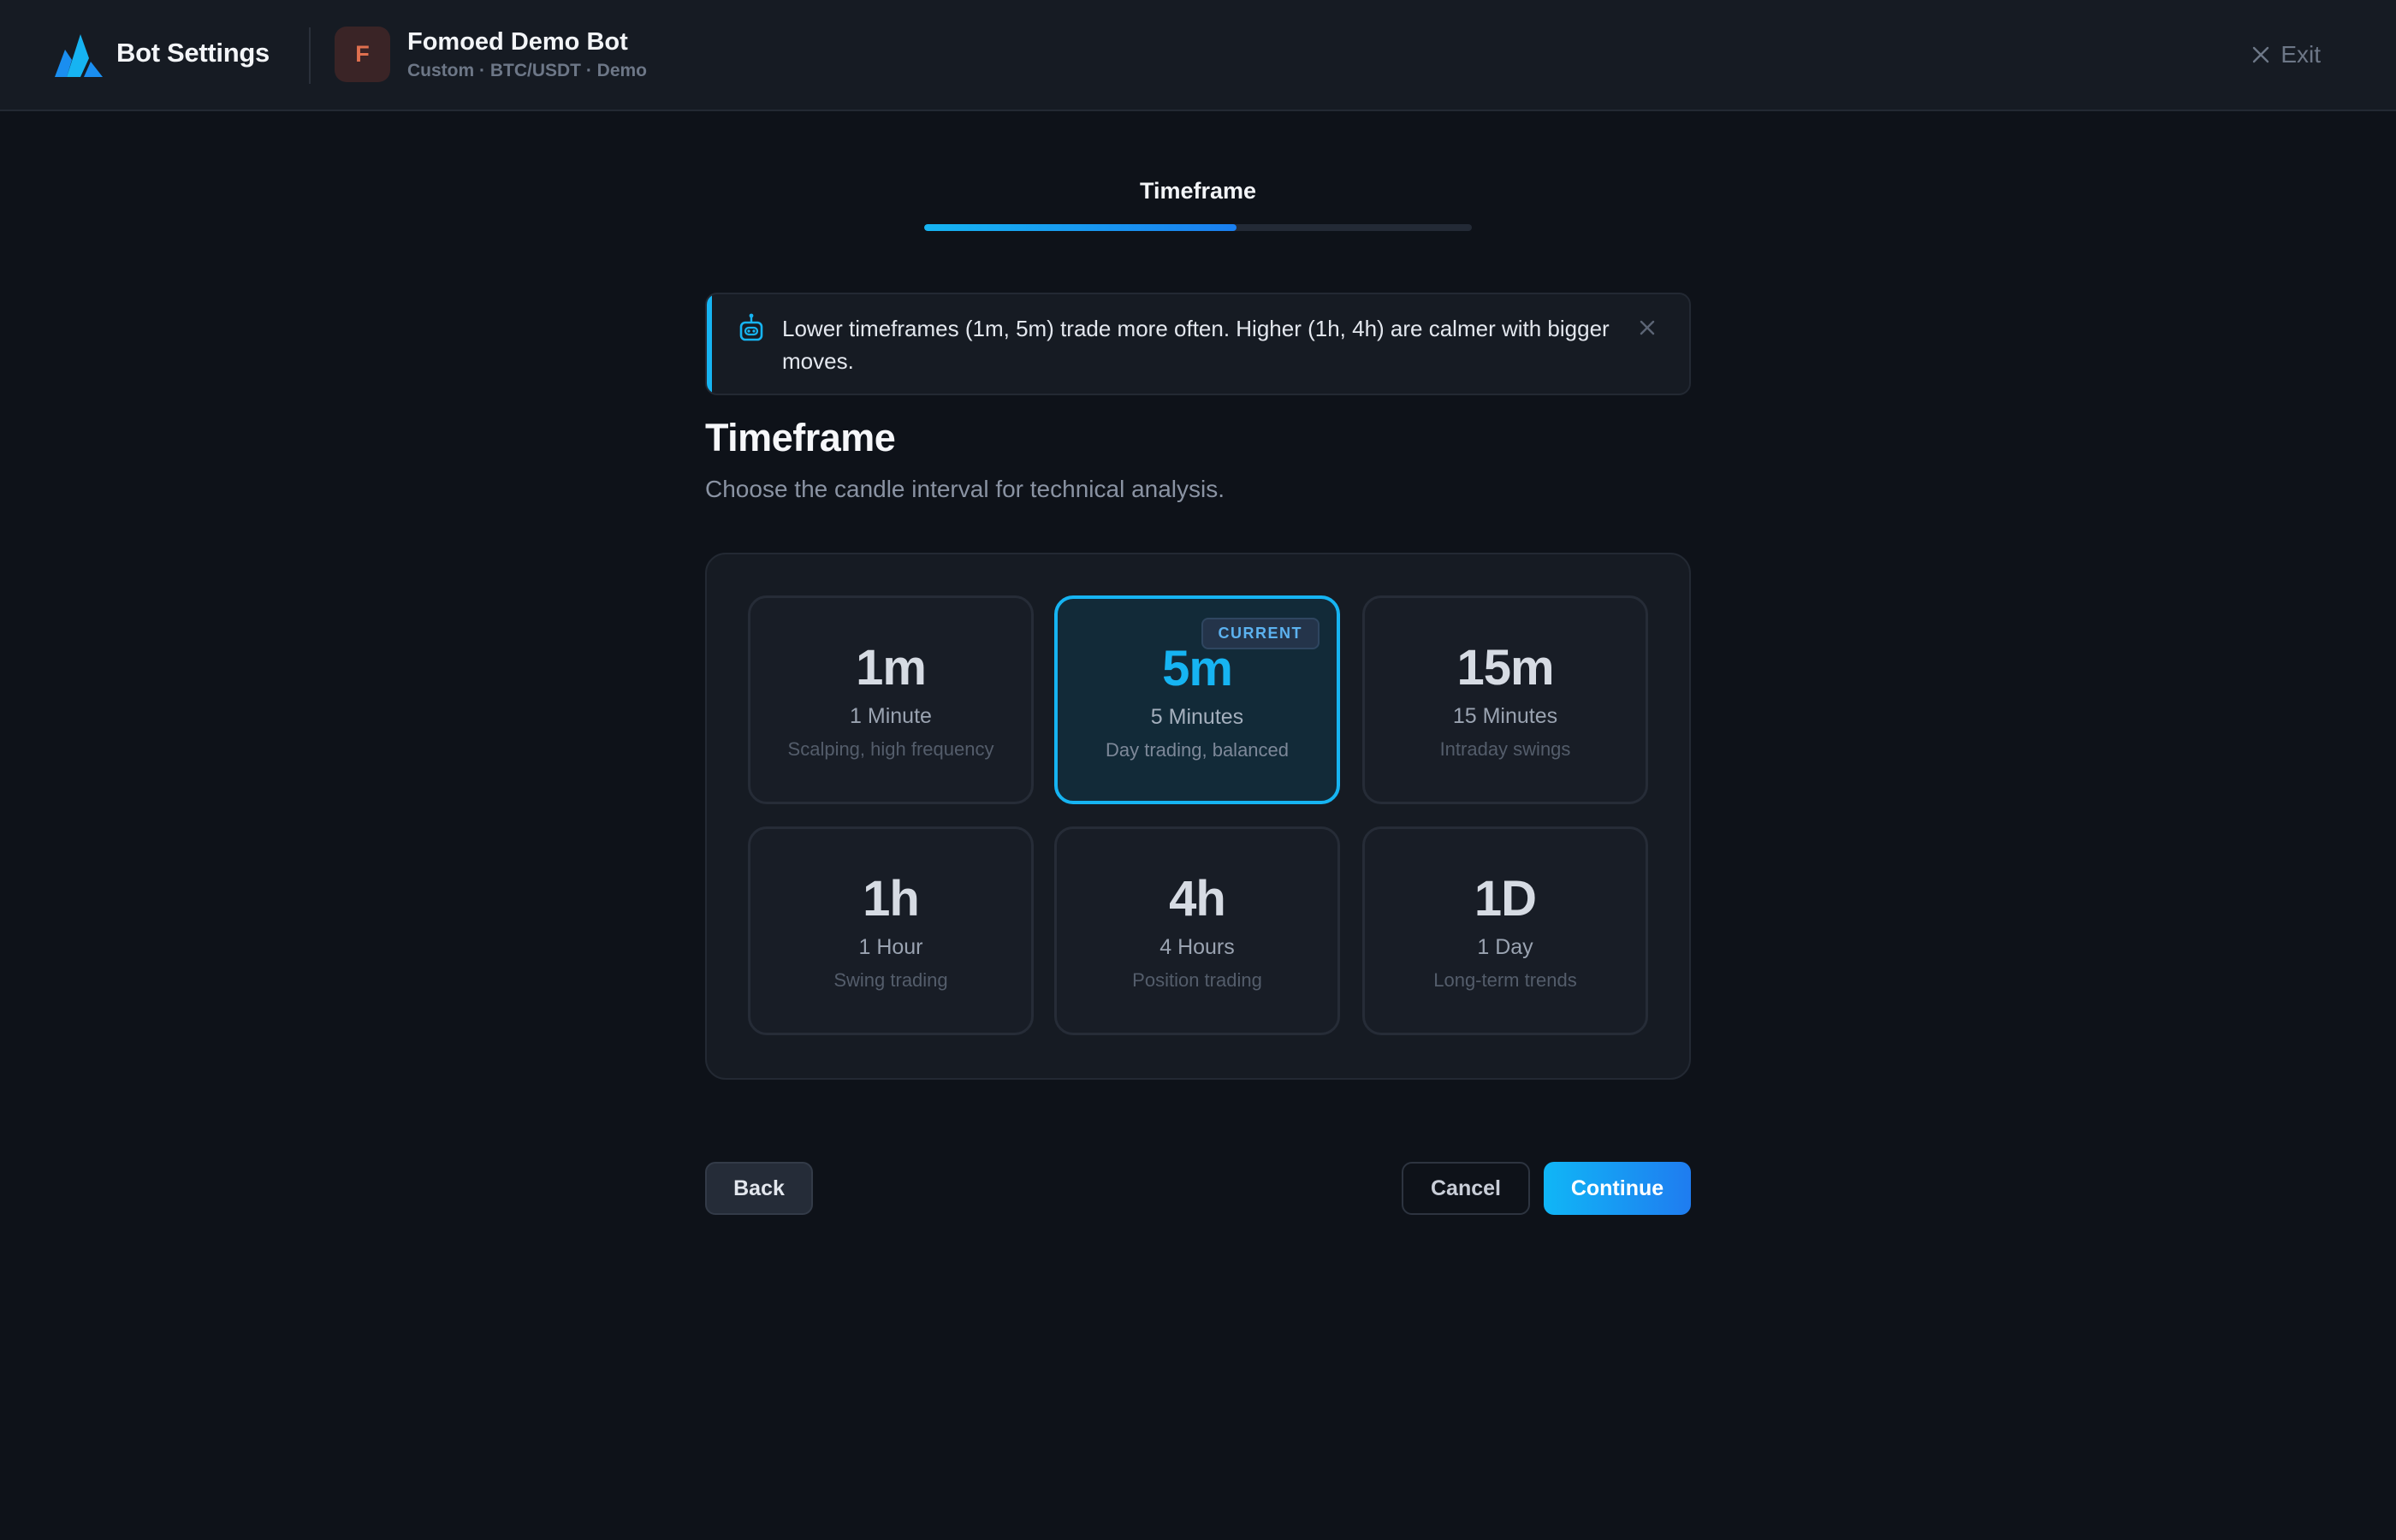  What do you see at coordinates (1617, 1188) in the screenshot?
I see `continue-button: Continue` at bounding box center [1617, 1188].